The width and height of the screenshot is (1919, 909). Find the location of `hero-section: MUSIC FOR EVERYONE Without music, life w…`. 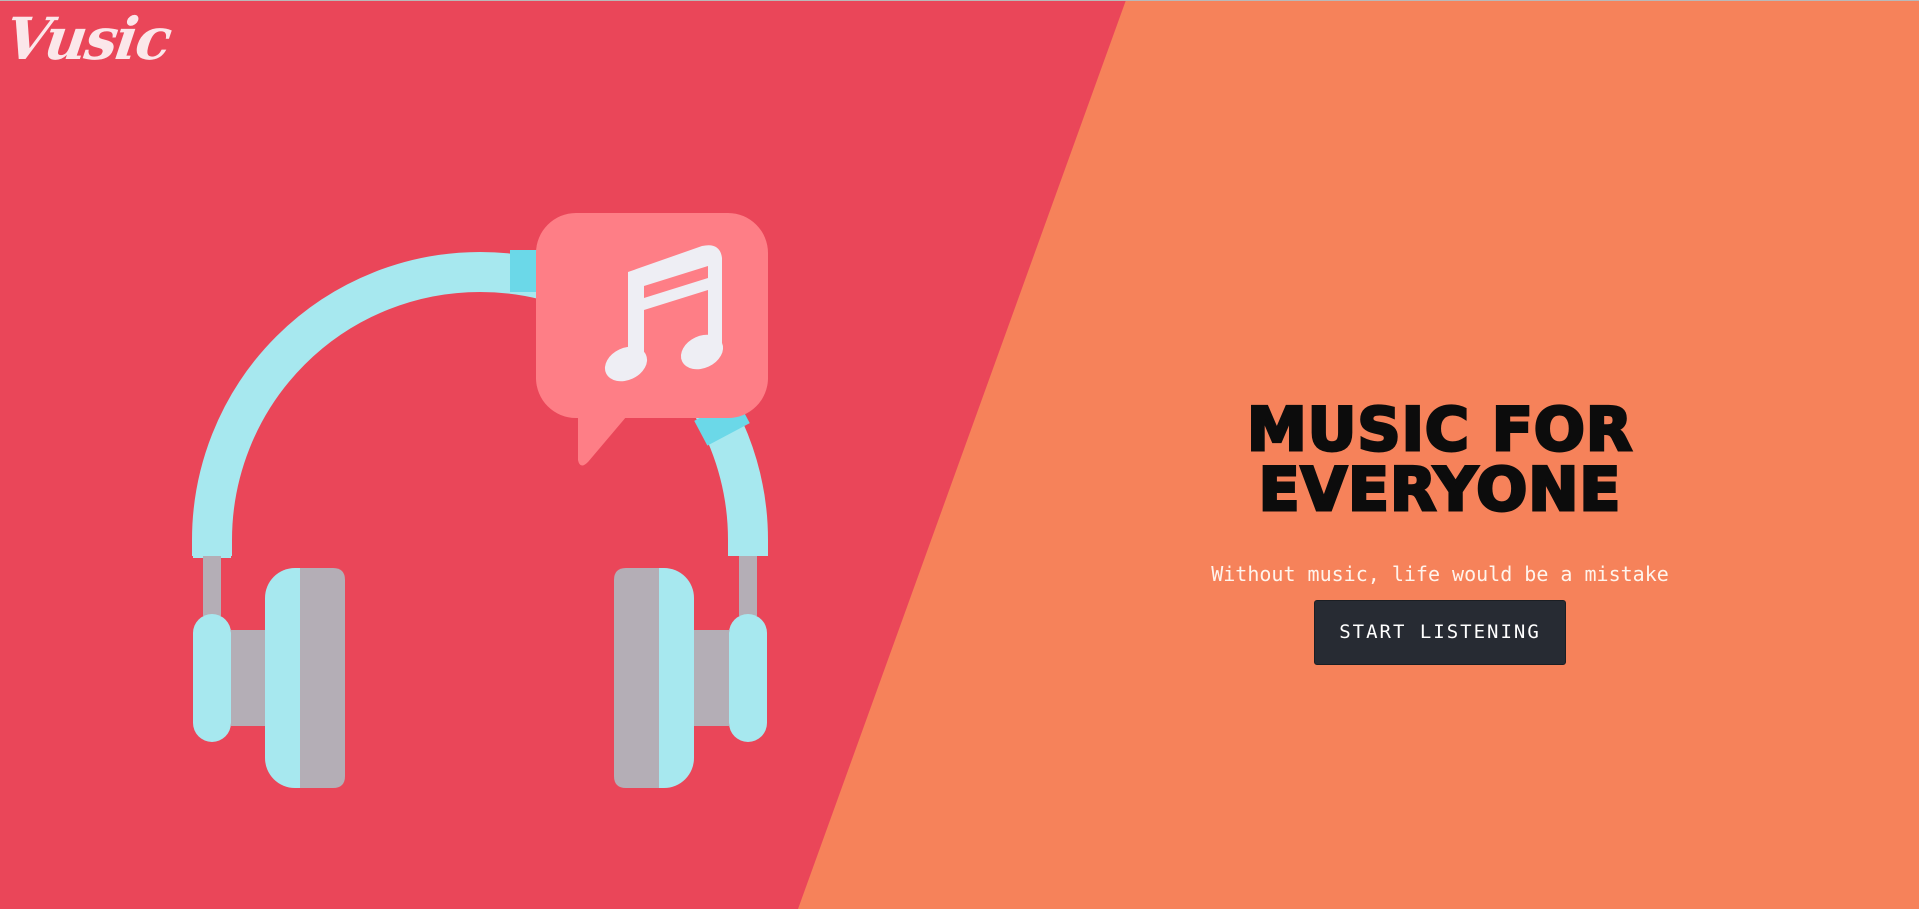

hero-section: MUSIC FOR EVERYONE Without music, life w… is located at coordinates (1440, 530).